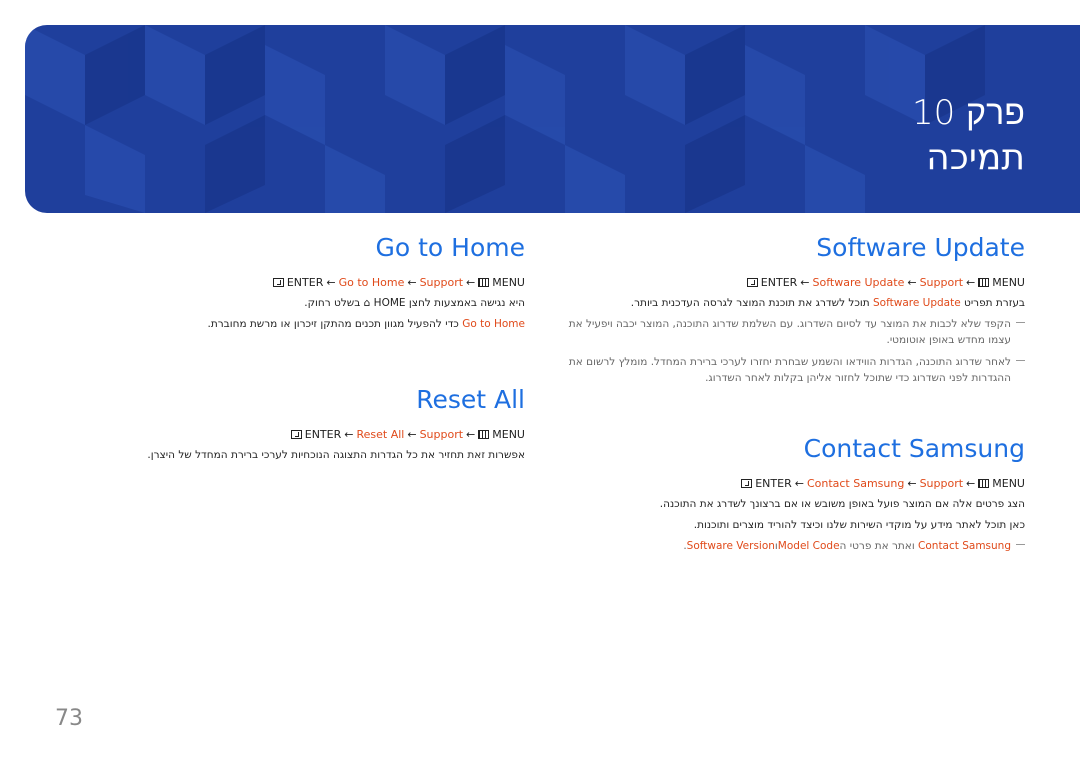 Image resolution: width=1080 pixels, height=763 pixels. I want to click on menu-path: ENTER ← Contact Samsung ← Support ← MENU, so click(785, 483).